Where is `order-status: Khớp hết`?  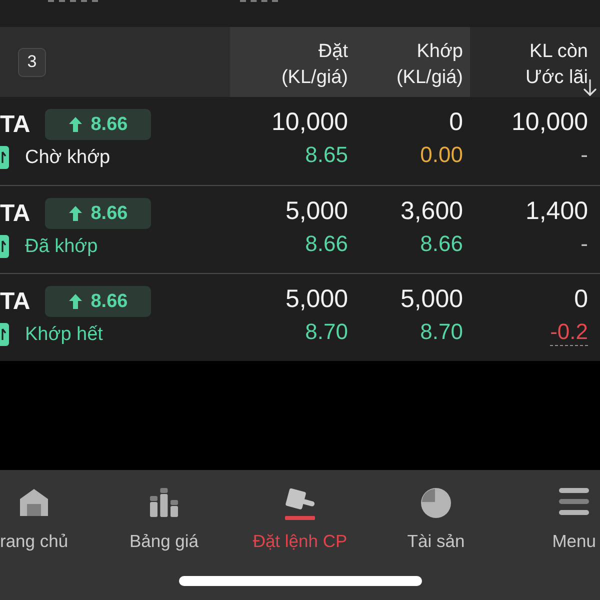 order-status: Khớp hết is located at coordinates (64, 334).